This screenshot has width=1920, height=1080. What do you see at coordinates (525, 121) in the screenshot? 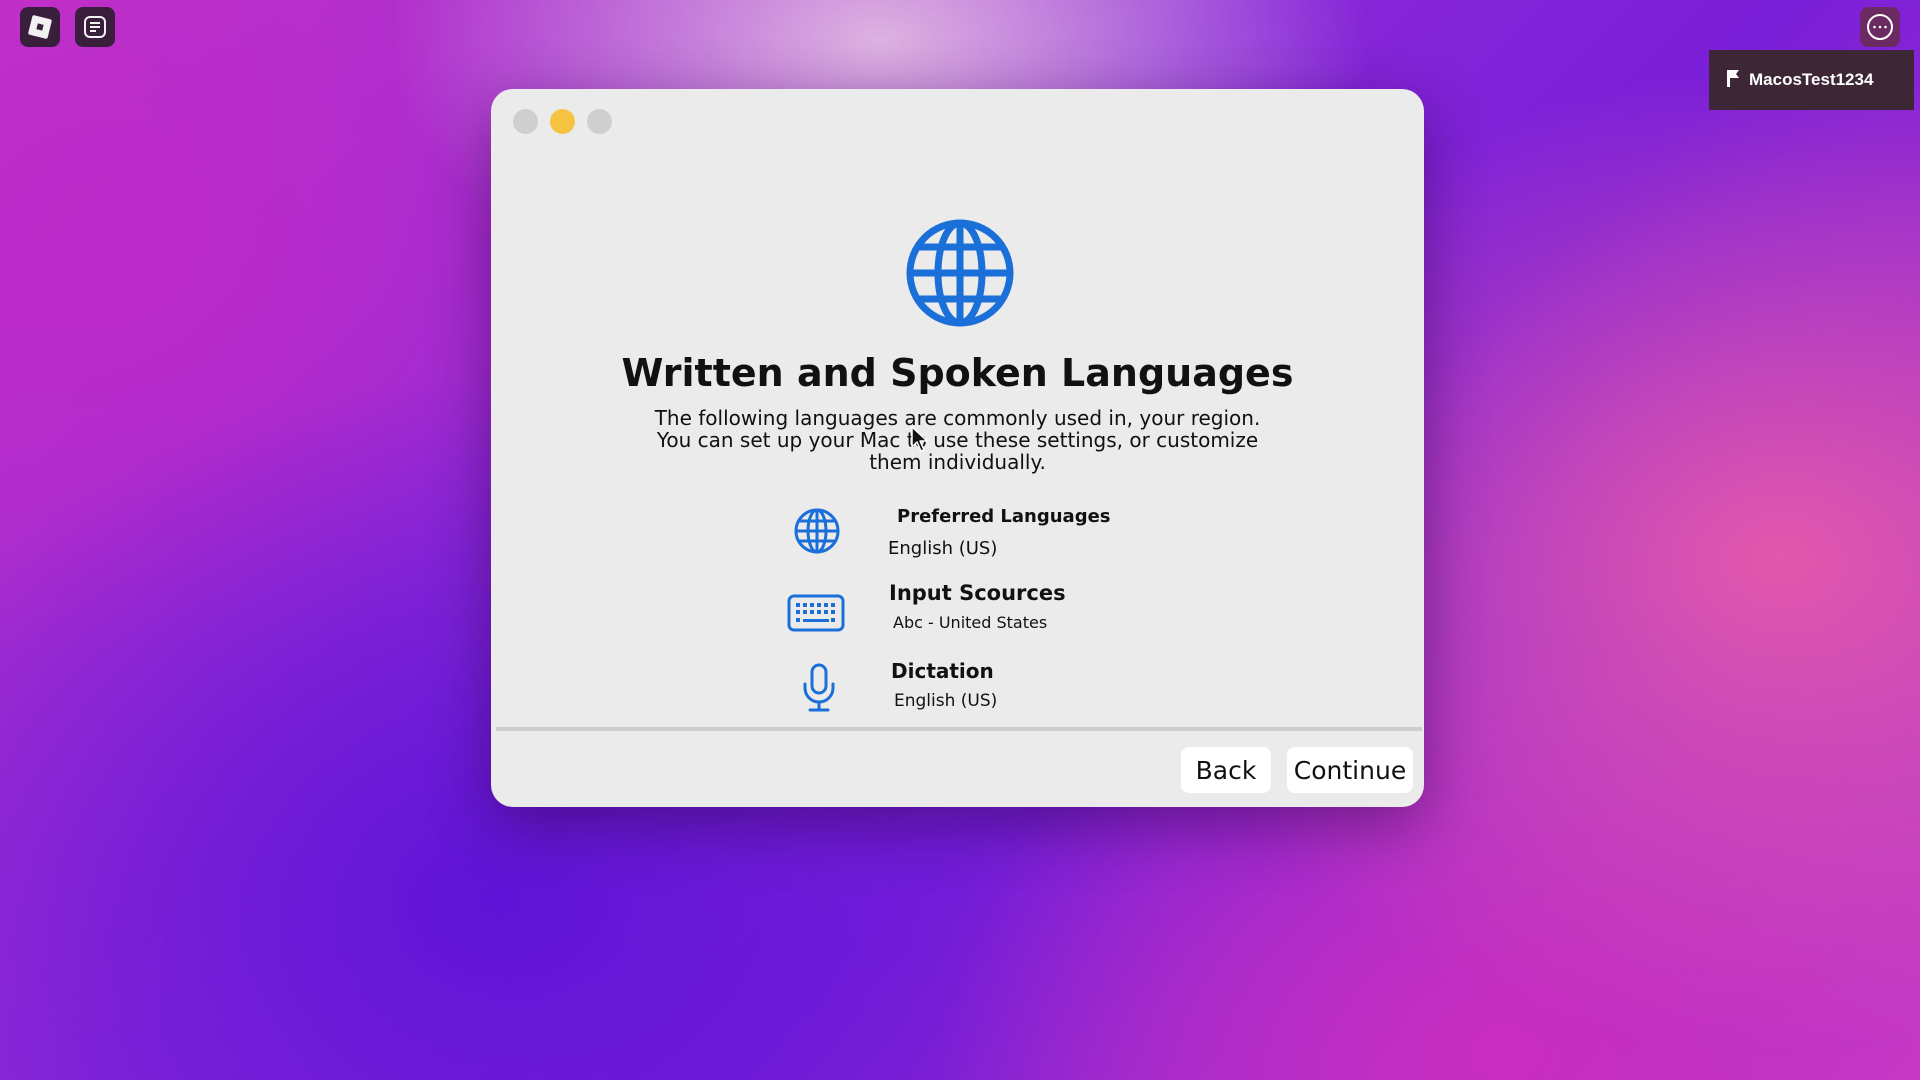
I see `close-window-button` at bounding box center [525, 121].